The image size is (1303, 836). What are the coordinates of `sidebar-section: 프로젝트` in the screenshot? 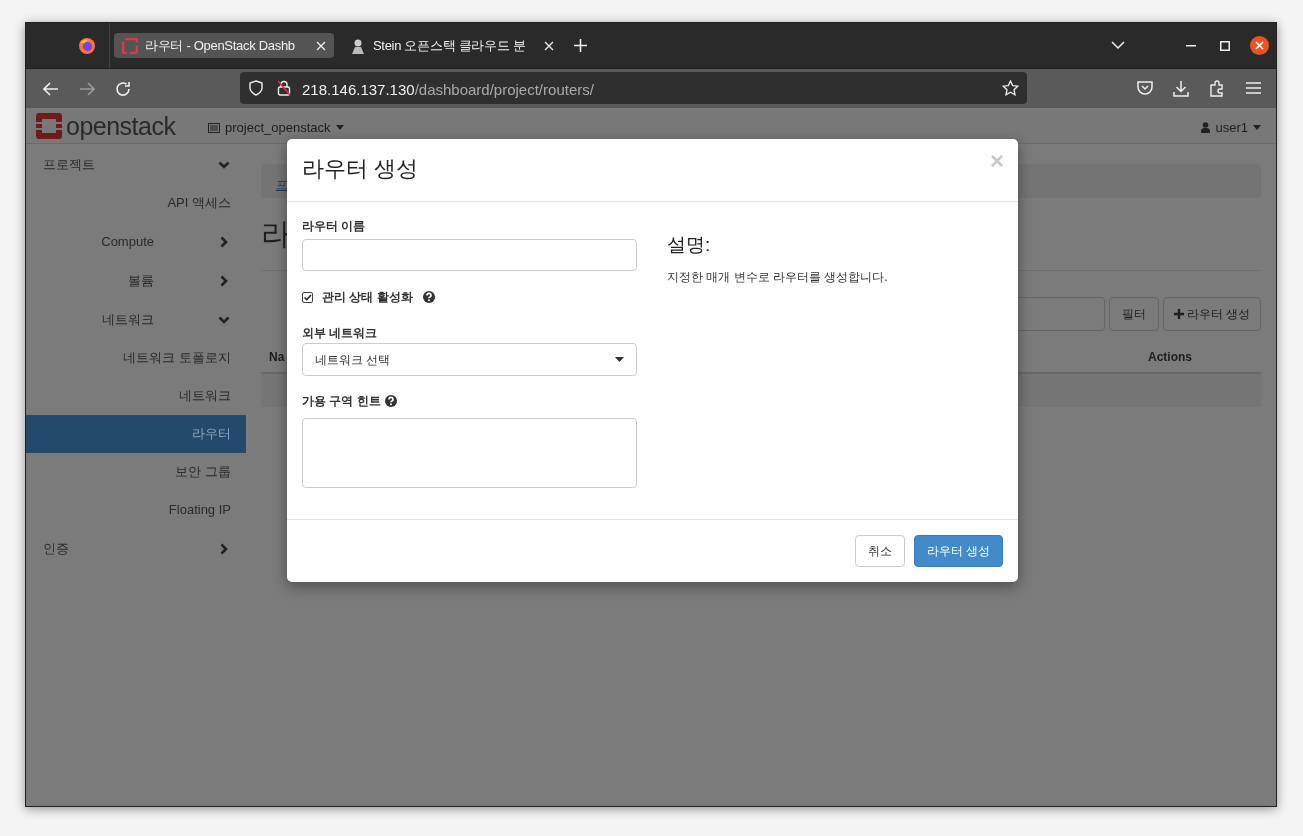 It's located at (136, 164).